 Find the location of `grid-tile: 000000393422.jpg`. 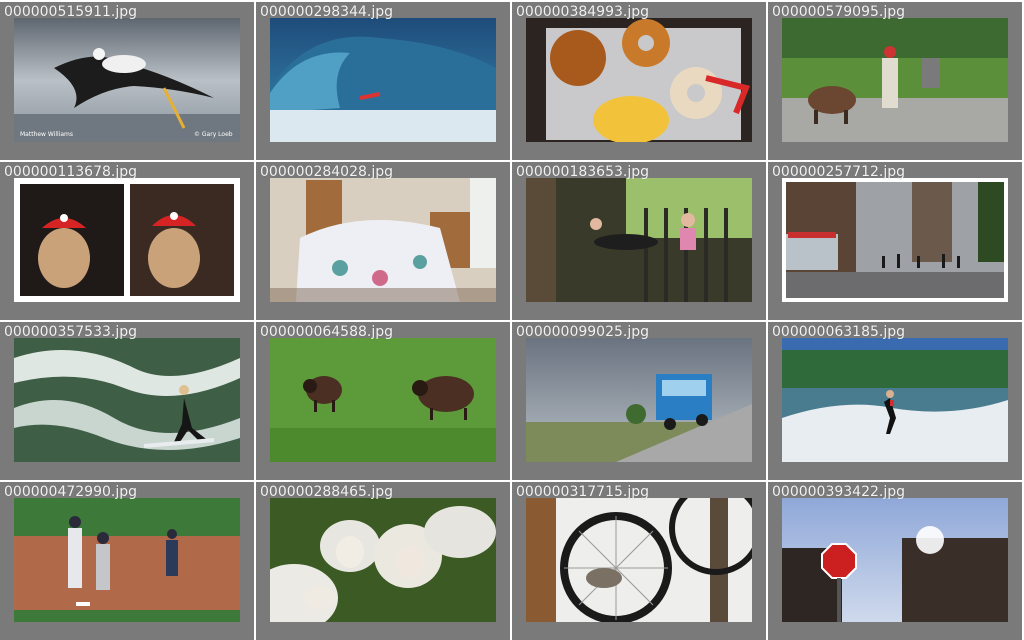

grid-tile: 000000393422.jpg is located at coordinates (895, 561).